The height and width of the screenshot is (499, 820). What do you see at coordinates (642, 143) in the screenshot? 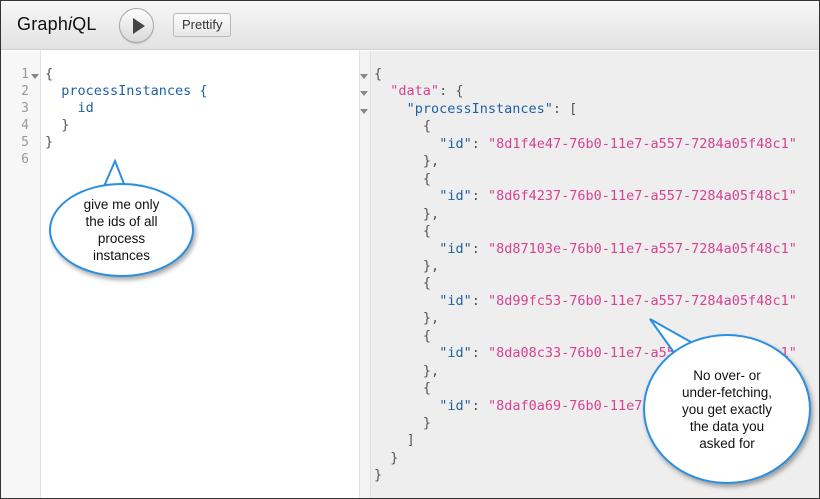
I see `json-token: "8d1f4e47-76b0-11e7-a557-7284a05f48c1"` at bounding box center [642, 143].